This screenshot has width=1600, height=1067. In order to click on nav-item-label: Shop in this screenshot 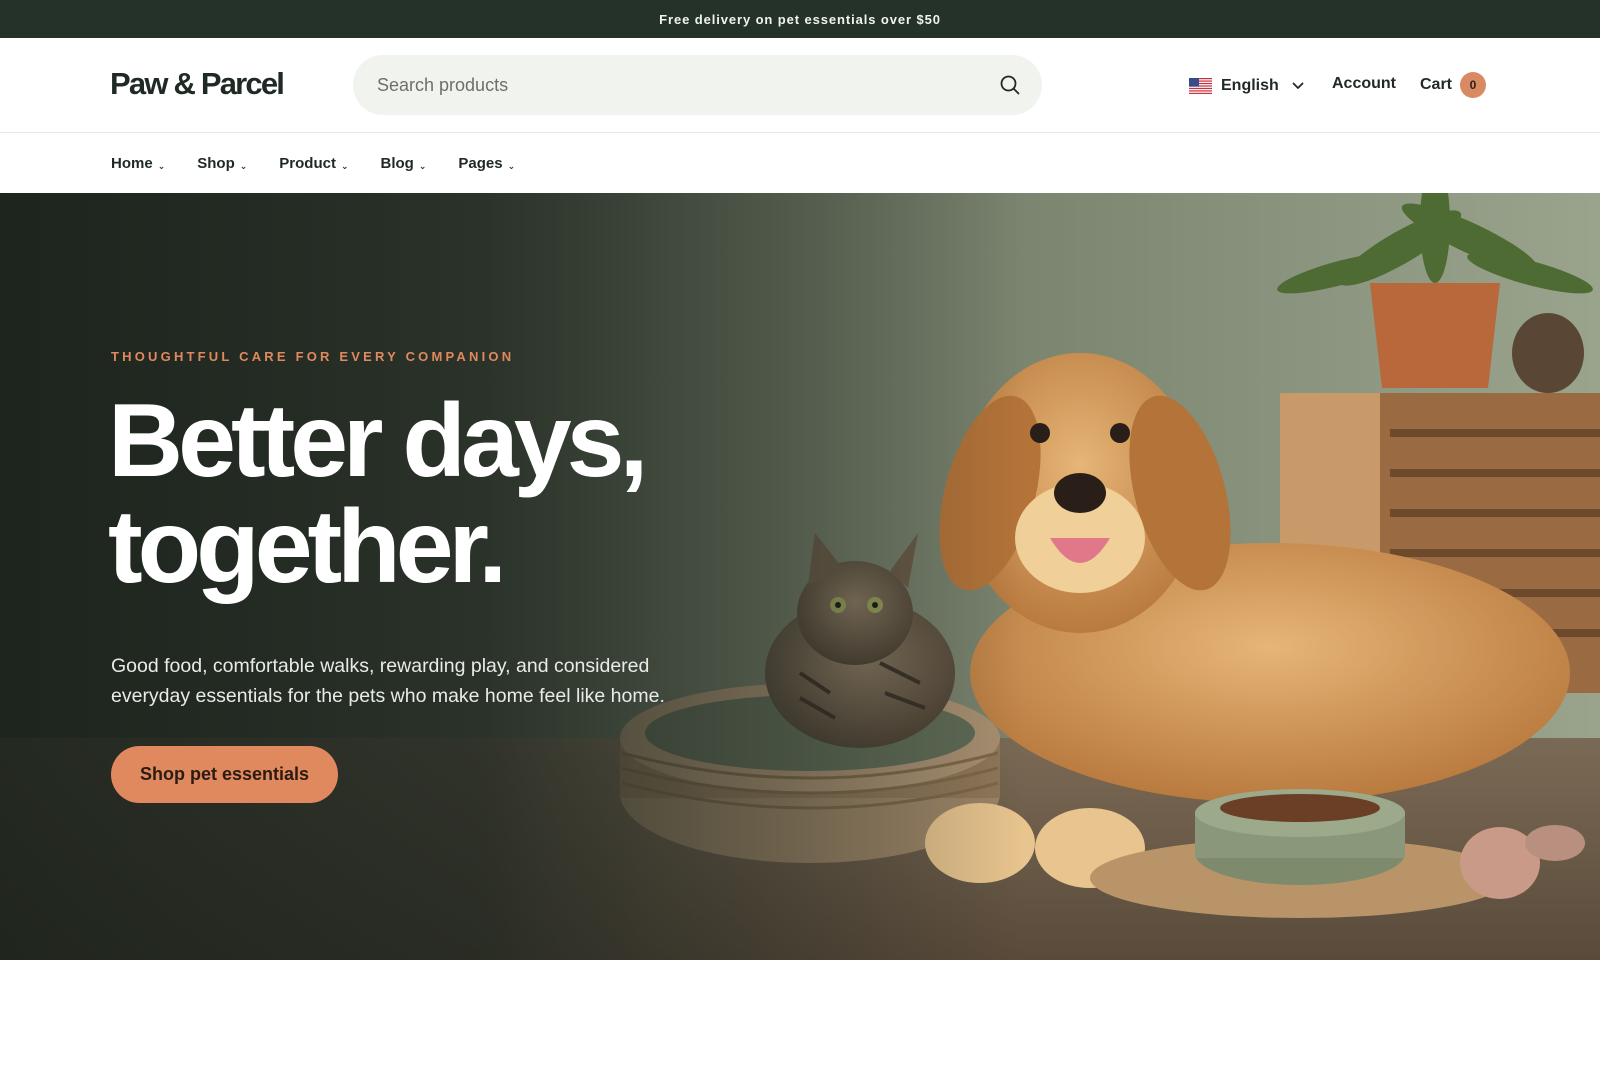, I will do `click(216, 163)`.